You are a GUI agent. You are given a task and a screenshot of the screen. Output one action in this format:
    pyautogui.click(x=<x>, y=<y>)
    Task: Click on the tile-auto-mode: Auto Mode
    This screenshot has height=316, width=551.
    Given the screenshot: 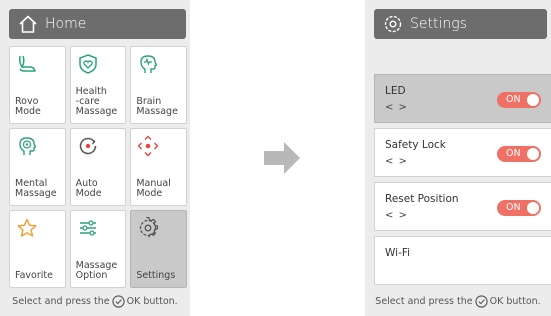 What is the action you would take?
    pyautogui.click(x=98, y=167)
    